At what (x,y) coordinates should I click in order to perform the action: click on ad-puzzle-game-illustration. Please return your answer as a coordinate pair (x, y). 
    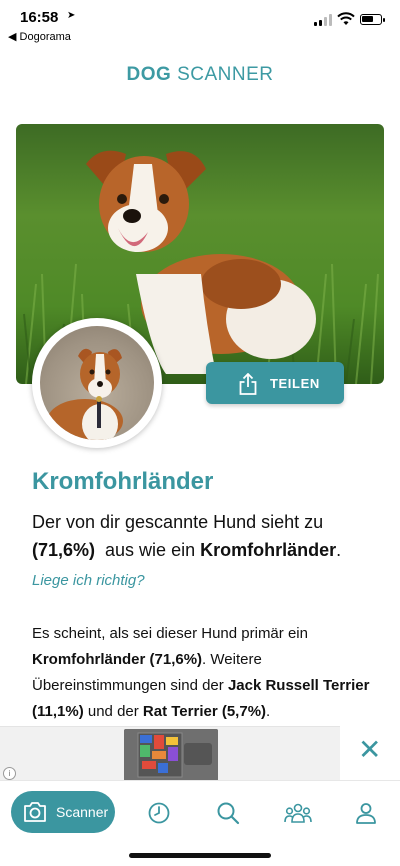
    Looking at the image, I should click on (171, 755).